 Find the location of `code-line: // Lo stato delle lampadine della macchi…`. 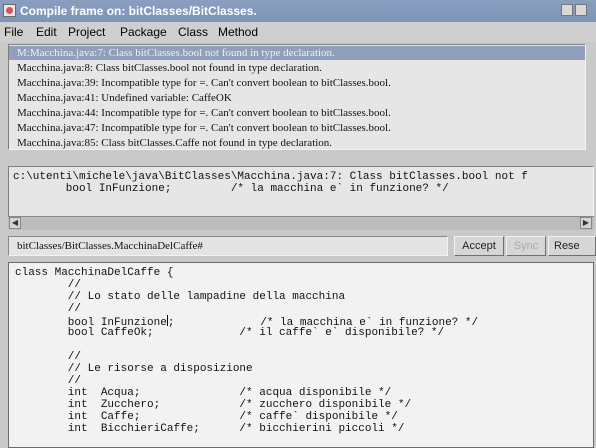

code-line: // Lo stato delle lampadine della macchi… is located at coordinates (180, 297).